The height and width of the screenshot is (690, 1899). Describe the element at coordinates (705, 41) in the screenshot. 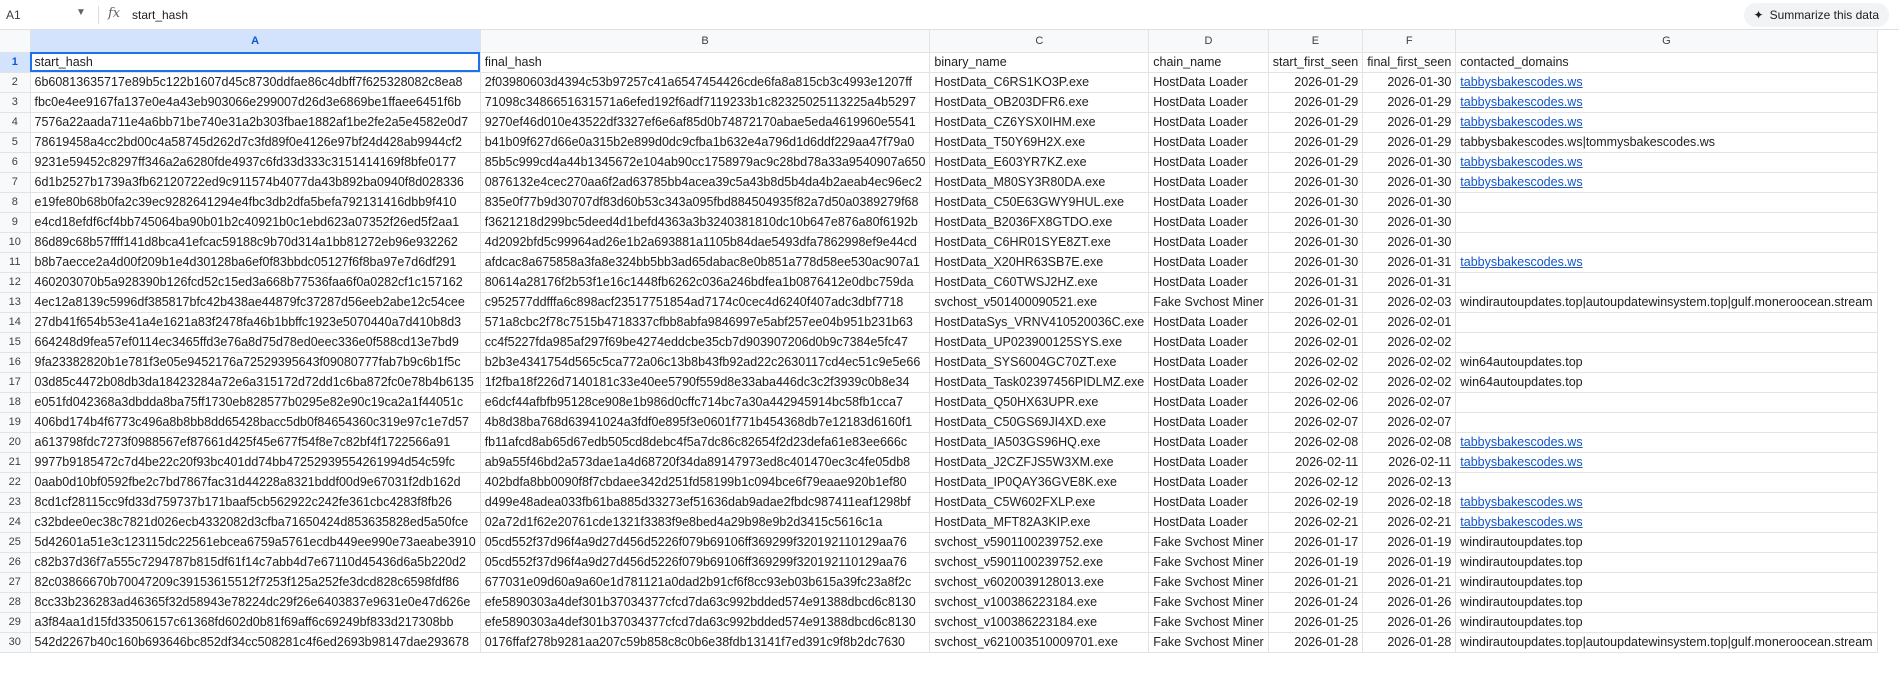

I see `column-header-b: B` at that location.